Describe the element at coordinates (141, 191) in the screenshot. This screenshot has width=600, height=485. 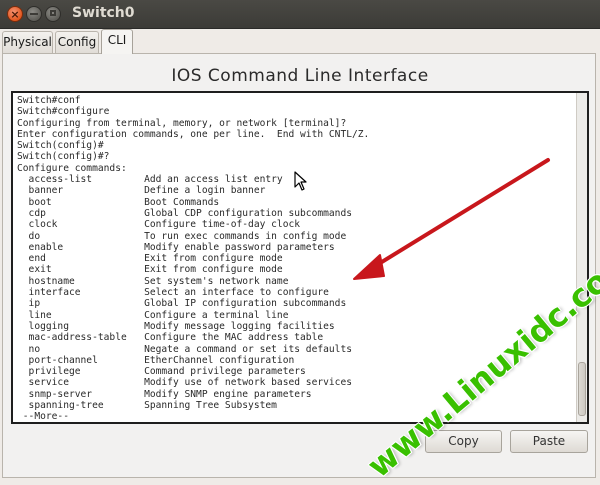
I see `terminal-line: banner Define a login banner` at that location.